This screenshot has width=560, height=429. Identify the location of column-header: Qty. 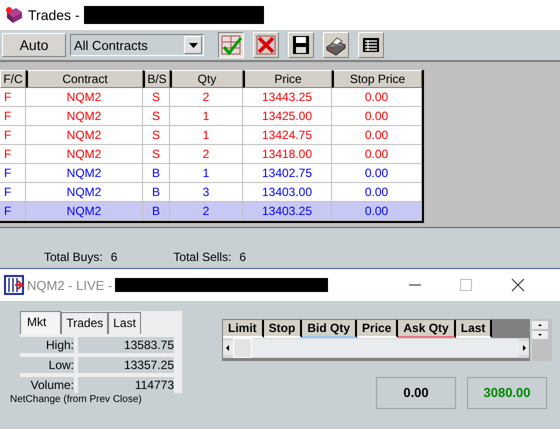
(206, 79).